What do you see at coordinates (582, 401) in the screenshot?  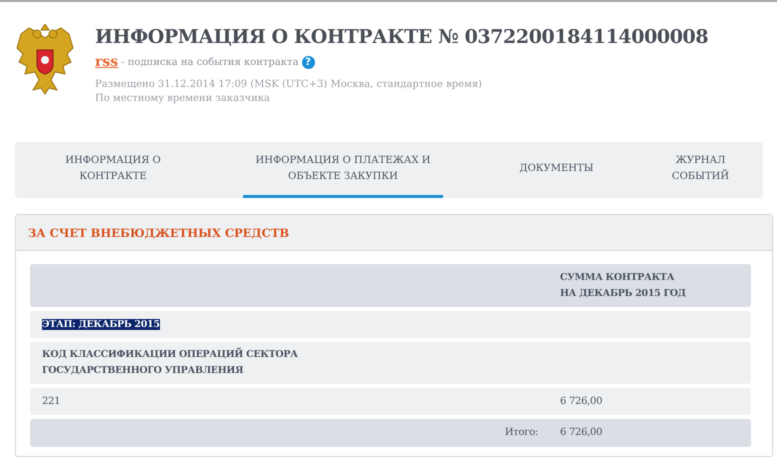 I see `table-cell-text: 6 726,00` at bounding box center [582, 401].